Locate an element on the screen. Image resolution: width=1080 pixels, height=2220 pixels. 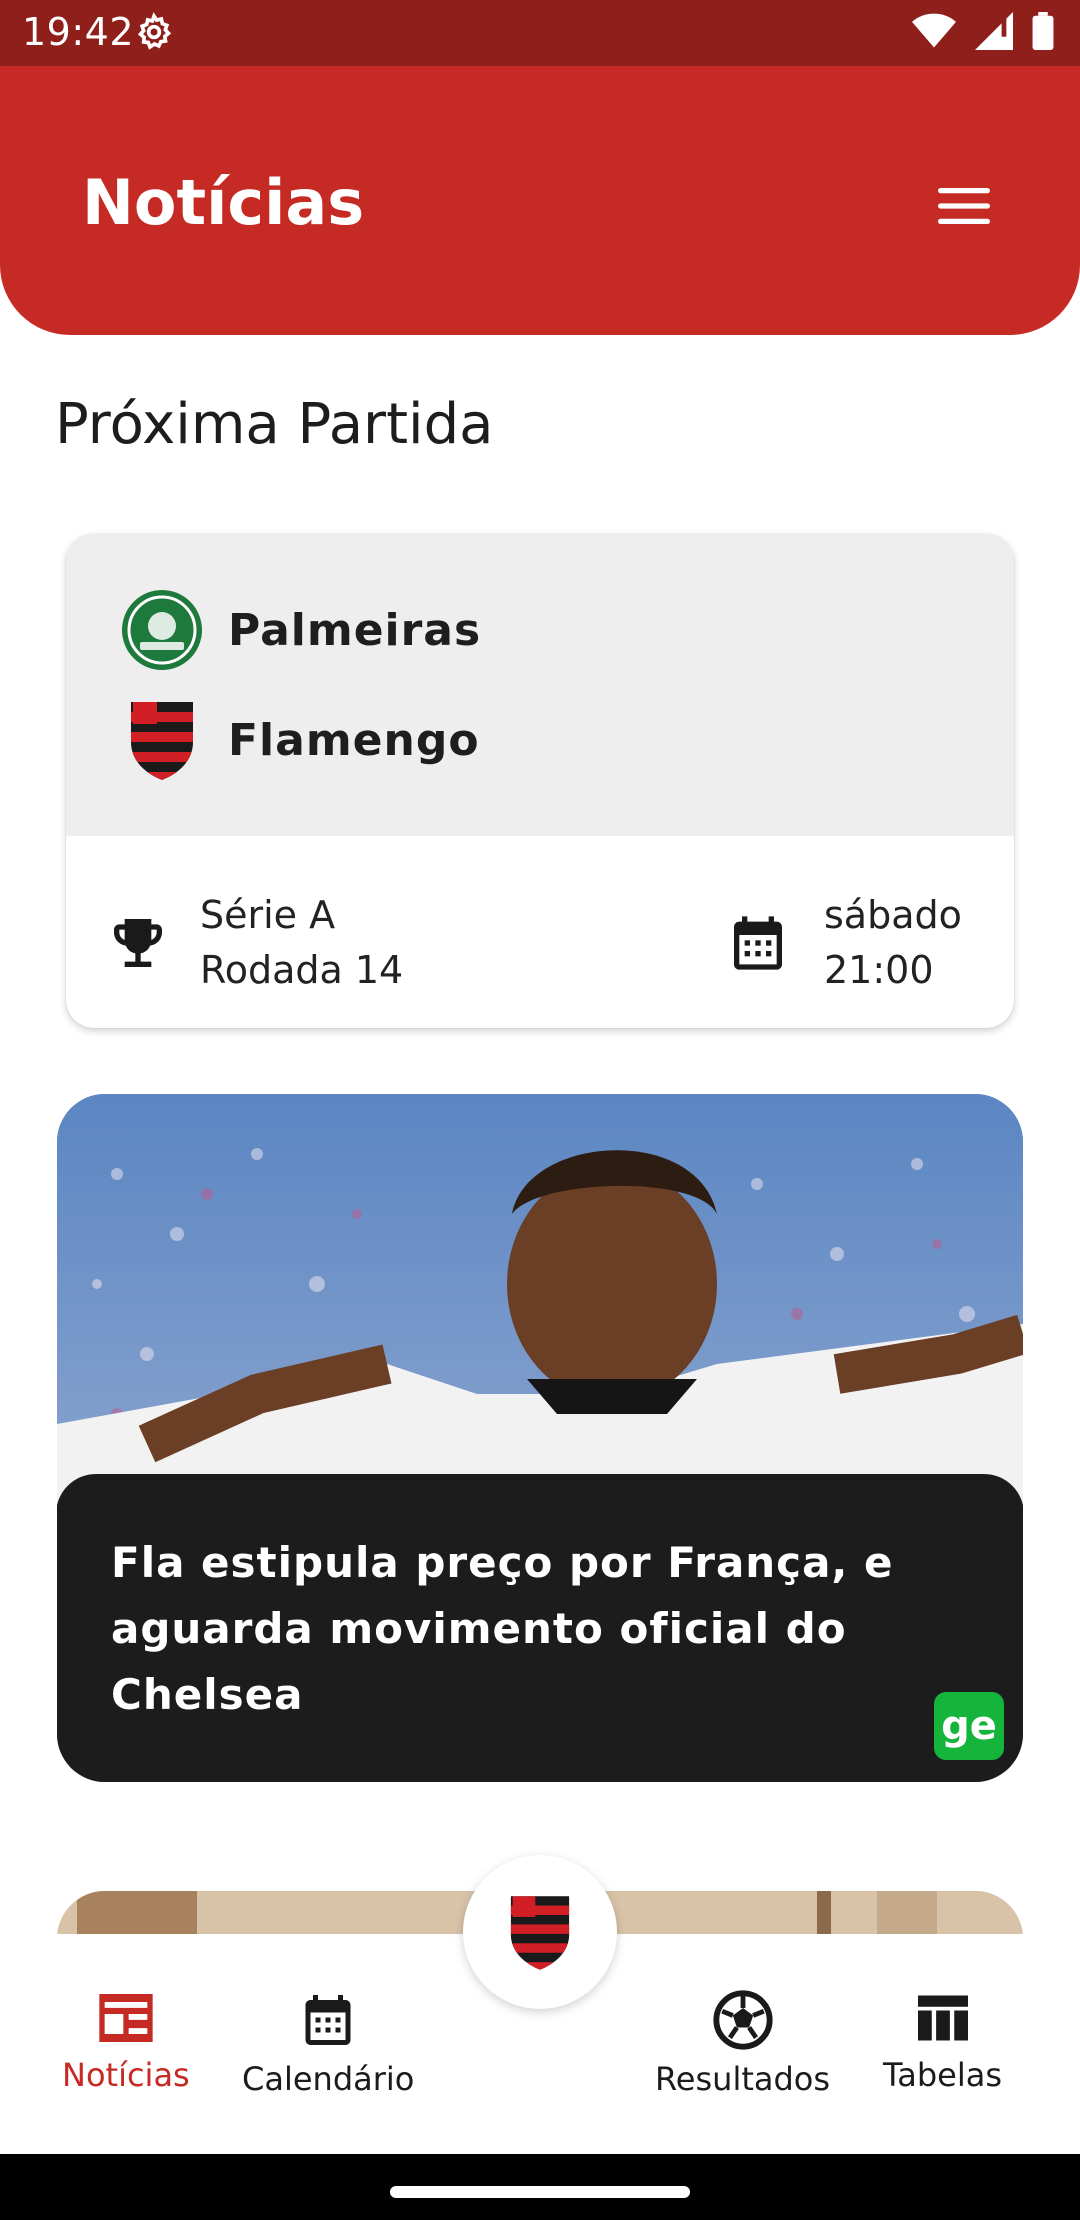
nav-item-tabelas: Tabelas is located at coordinates (942, 2041).